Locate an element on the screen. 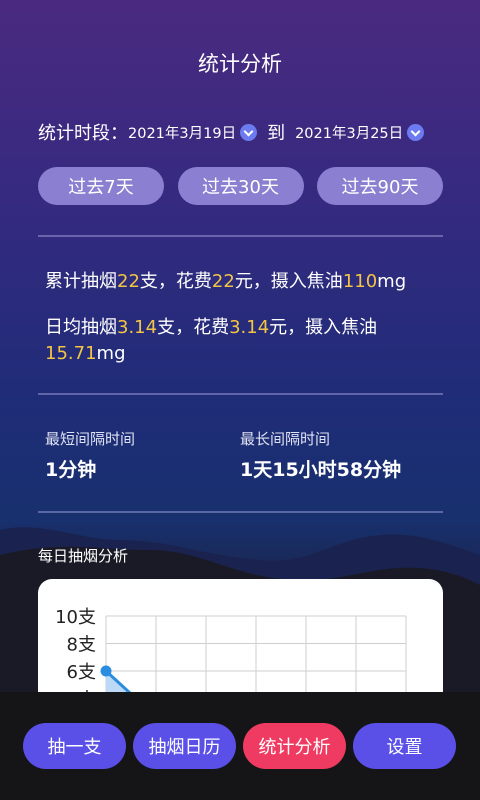 The width and height of the screenshot is (480, 800). nav-calendar-button: 抽烟日历 is located at coordinates (184, 746).